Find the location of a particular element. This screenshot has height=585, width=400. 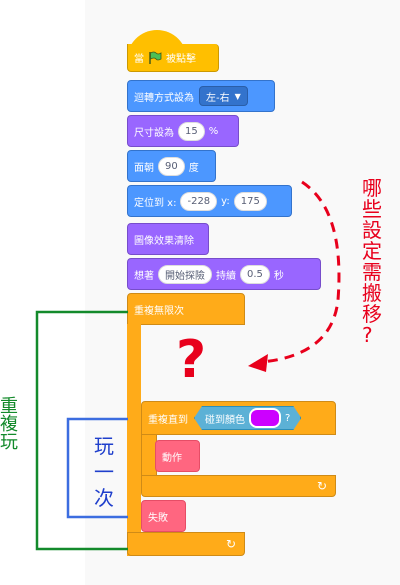

repeat-play-char: 玩 is located at coordinates (9, 442).